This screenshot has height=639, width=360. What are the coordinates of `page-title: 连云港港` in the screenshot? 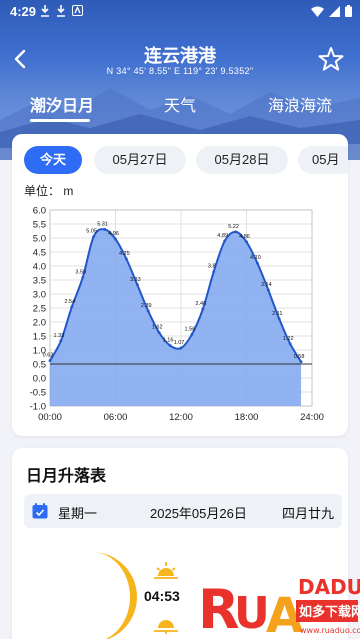 It's located at (180, 56).